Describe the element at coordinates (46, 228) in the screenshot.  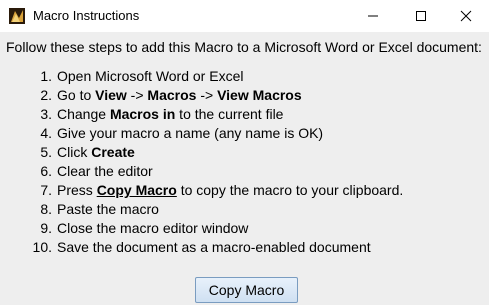
I see `step-number: 9.` at that location.